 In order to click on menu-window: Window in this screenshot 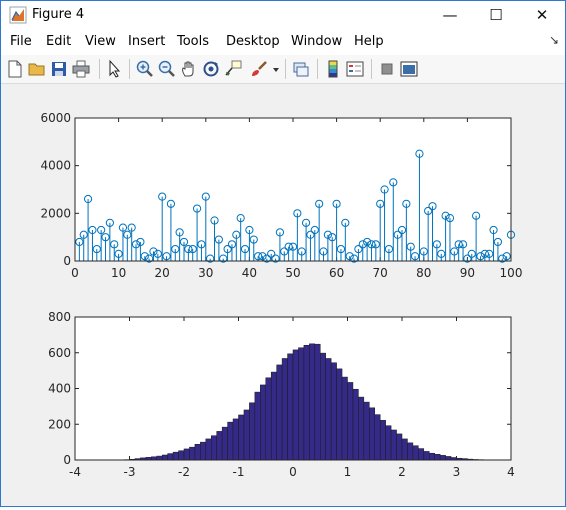, I will do `click(316, 41)`.